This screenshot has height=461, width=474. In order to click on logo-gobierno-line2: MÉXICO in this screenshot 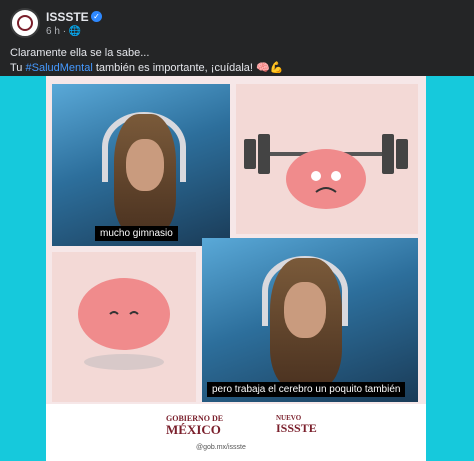, I will do `click(193, 429)`.